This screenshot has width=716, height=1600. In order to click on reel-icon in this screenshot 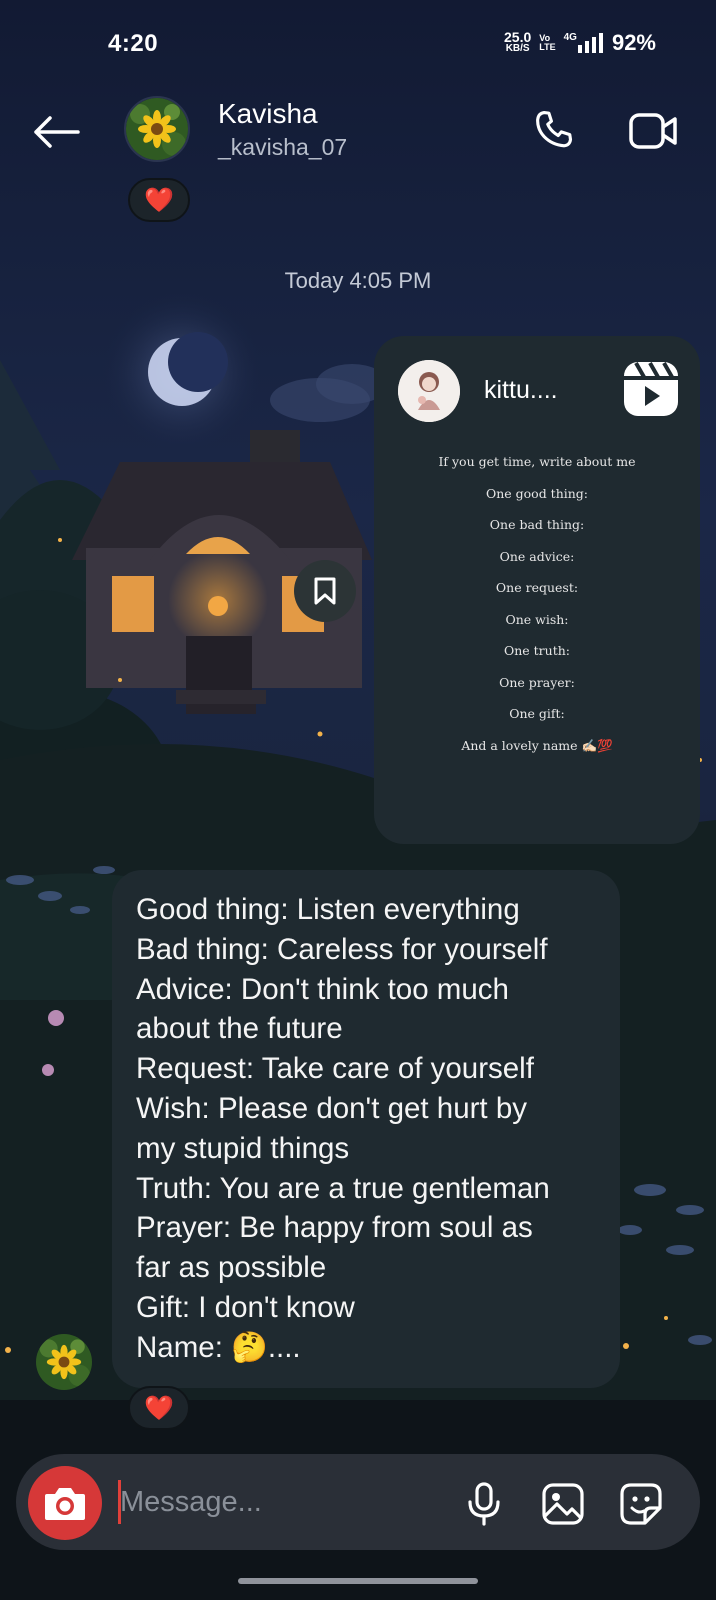, I will do `click(651, 389)`.